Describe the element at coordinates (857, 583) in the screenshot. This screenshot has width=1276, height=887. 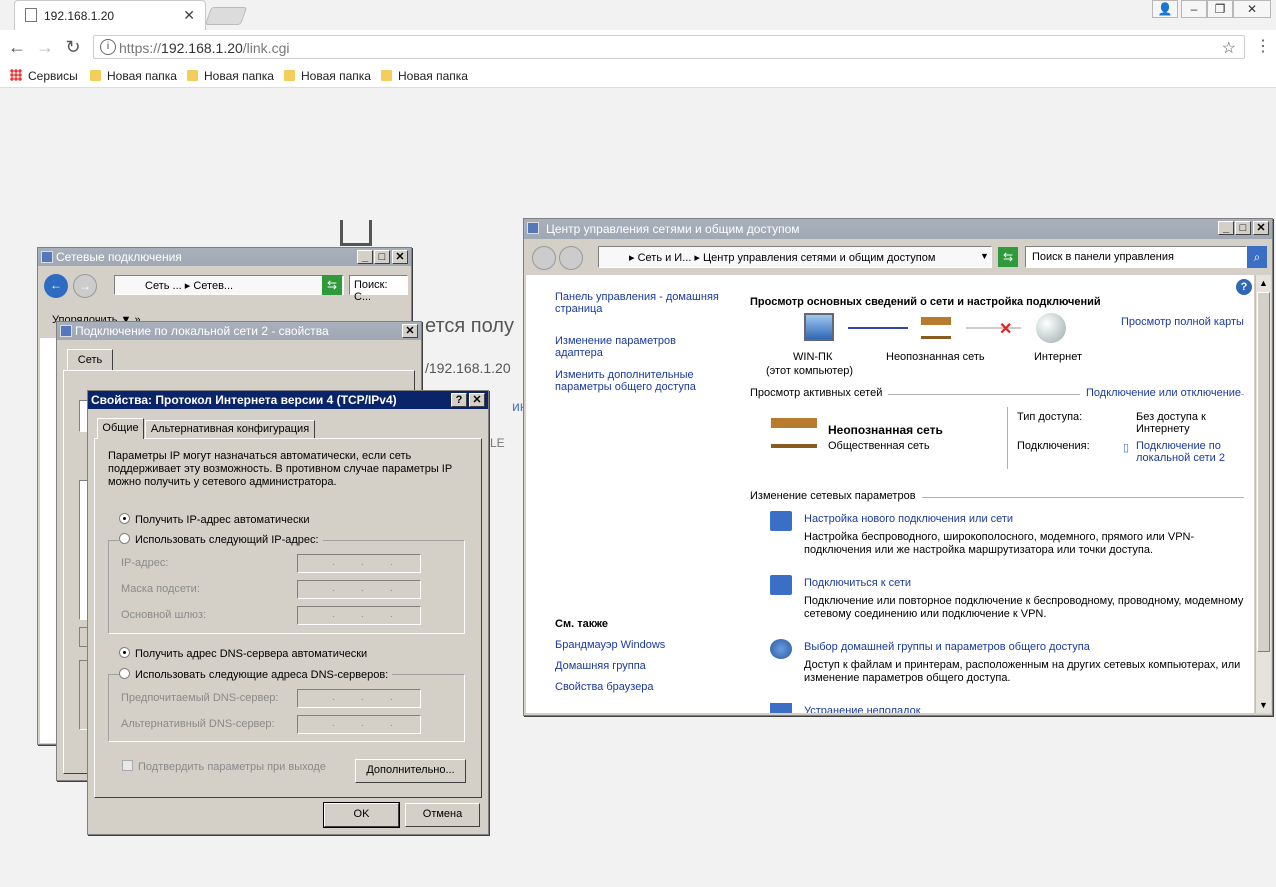
I see `task-connect: Подключиться к сети` at that location.